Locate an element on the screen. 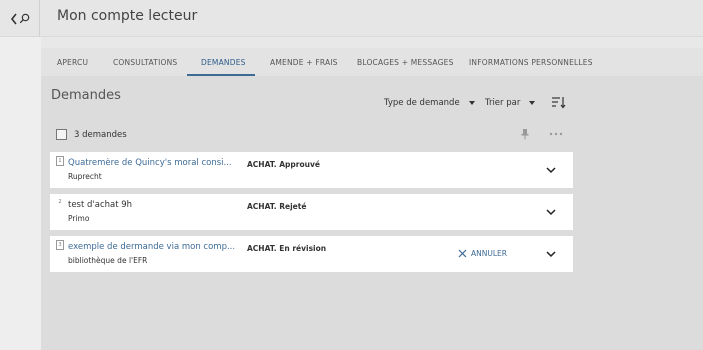  sort-order-icon is located at coordinates (559, 102).